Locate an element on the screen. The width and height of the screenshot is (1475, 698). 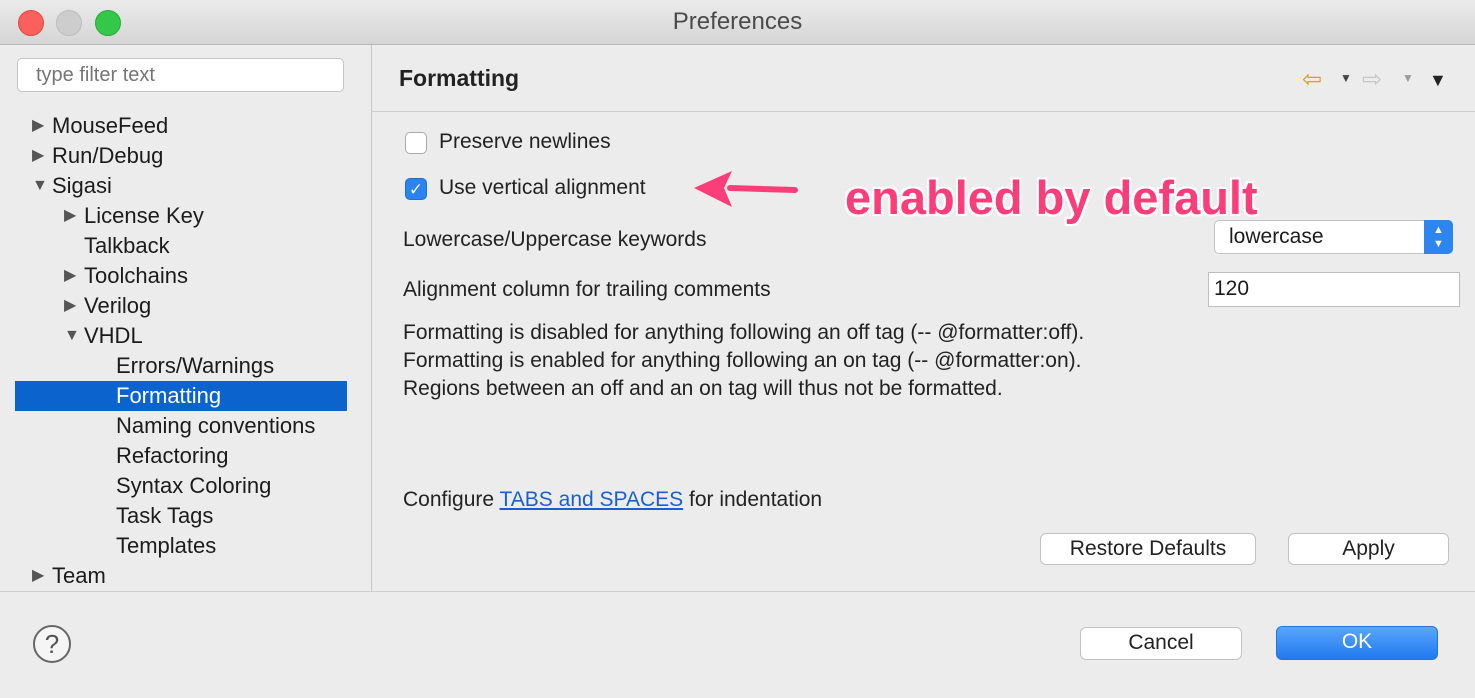
tree-item-toolchains: ▶ Toolchains is located at coordinates (185, 276).